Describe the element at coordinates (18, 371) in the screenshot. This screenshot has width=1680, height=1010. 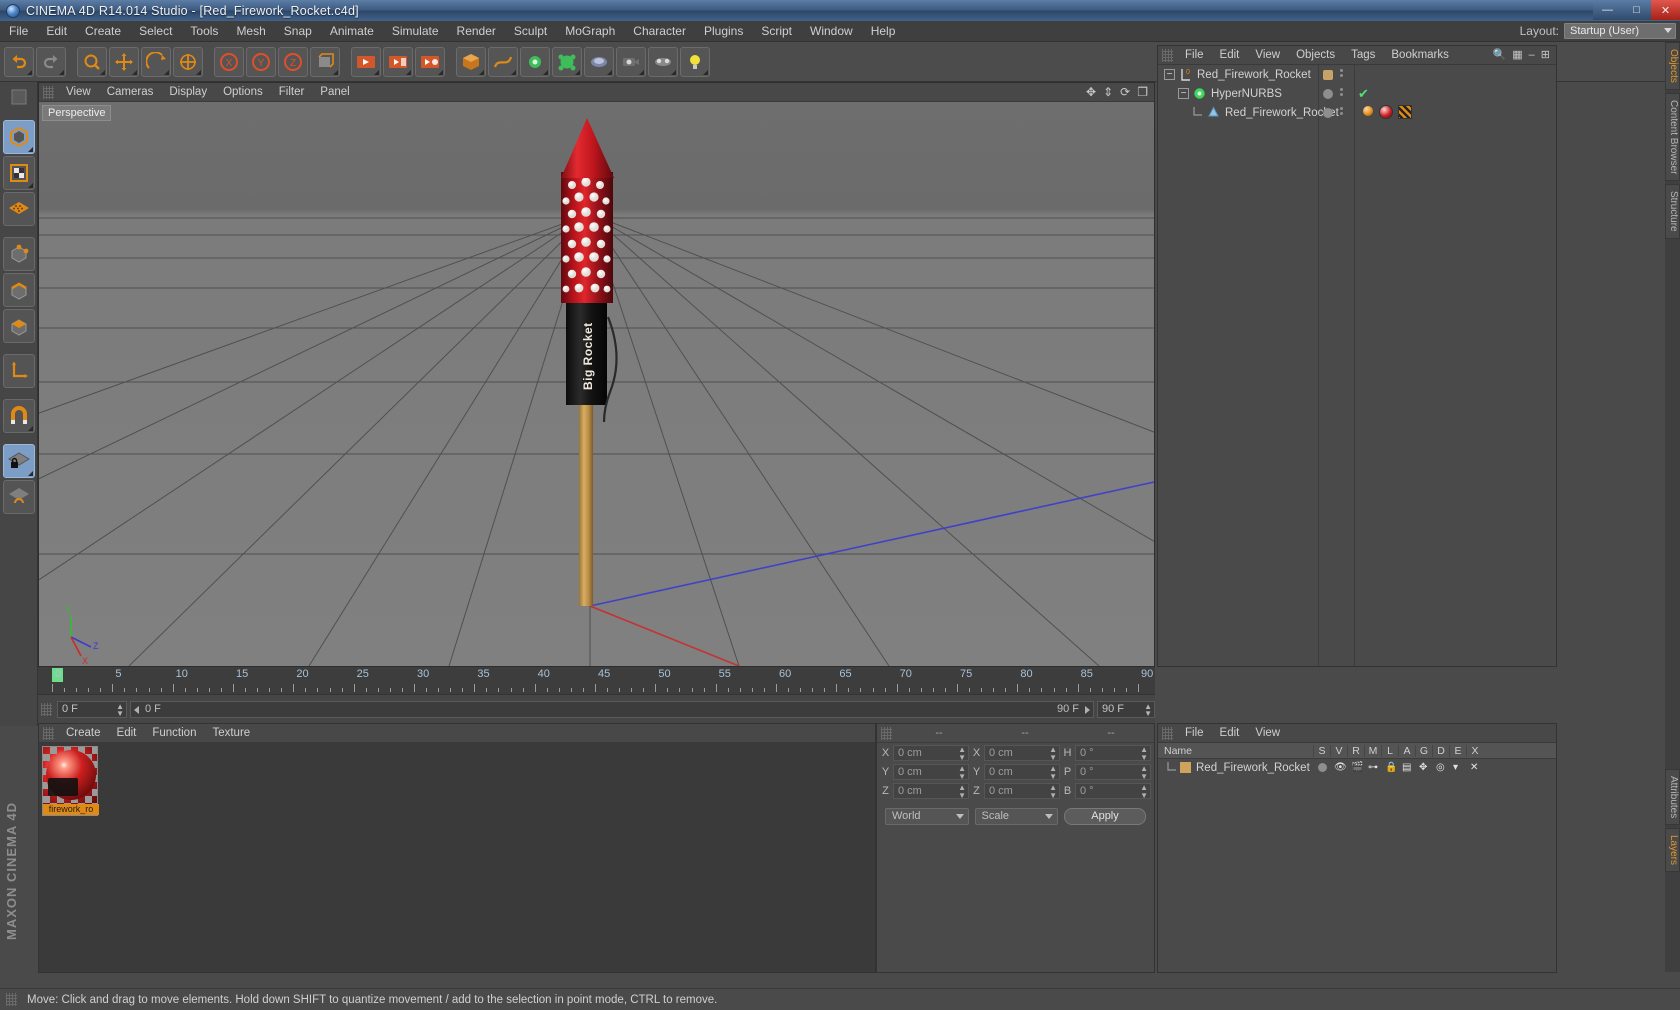
I see `axis-mode-icon` at that location.